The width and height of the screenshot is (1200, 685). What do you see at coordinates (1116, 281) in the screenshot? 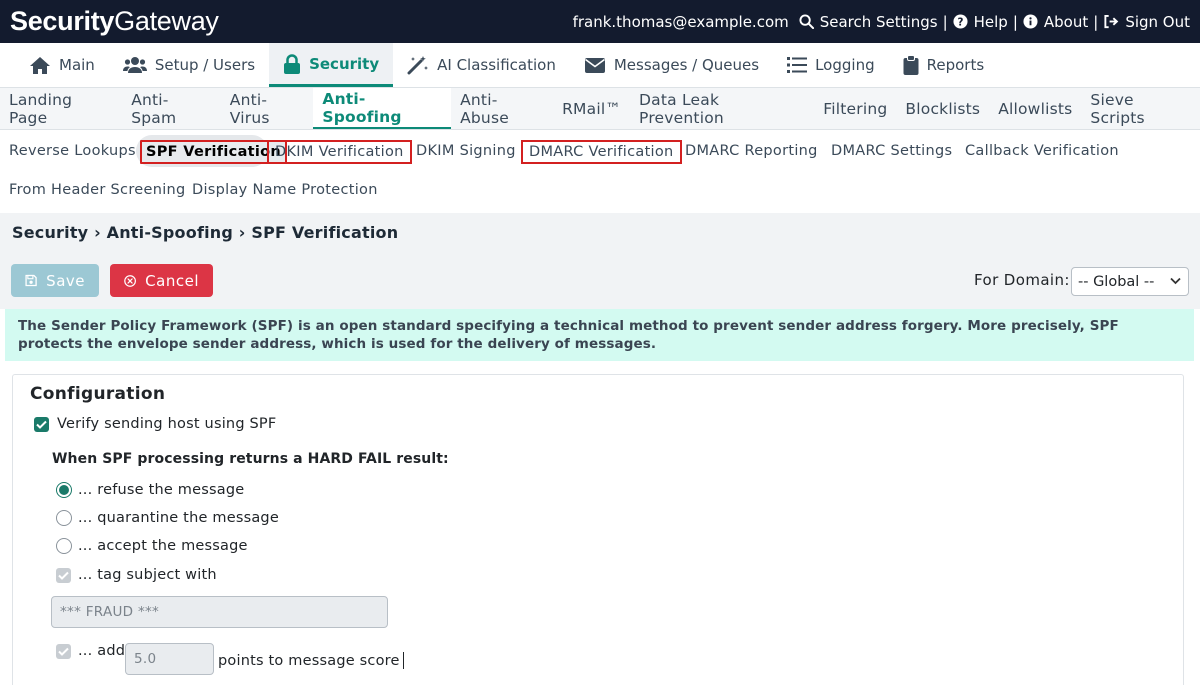
I see `domain-select-value: -- Global --` at bounding box center [1116, 281].